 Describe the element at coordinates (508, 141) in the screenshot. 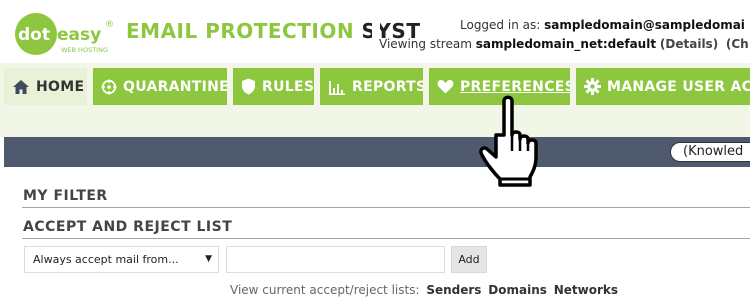

I see `hand-pointer-icon` at that location.